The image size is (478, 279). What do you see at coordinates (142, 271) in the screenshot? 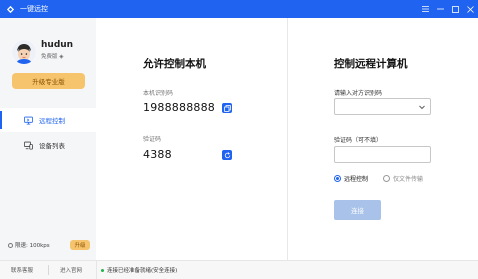
I see `connection-status-text: 连接已经准备就绪(安全连接)` at bounding box center [142, 271].